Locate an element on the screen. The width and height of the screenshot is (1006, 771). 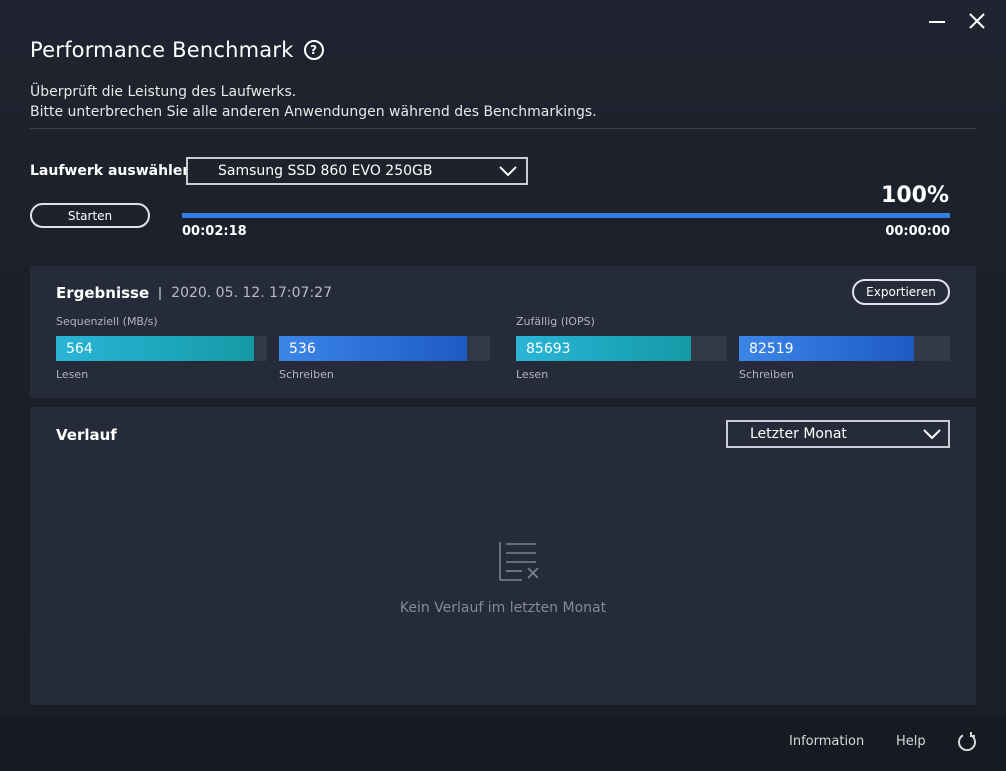
history-range-select: Letzter Monat is located at coordinates (838, 434).